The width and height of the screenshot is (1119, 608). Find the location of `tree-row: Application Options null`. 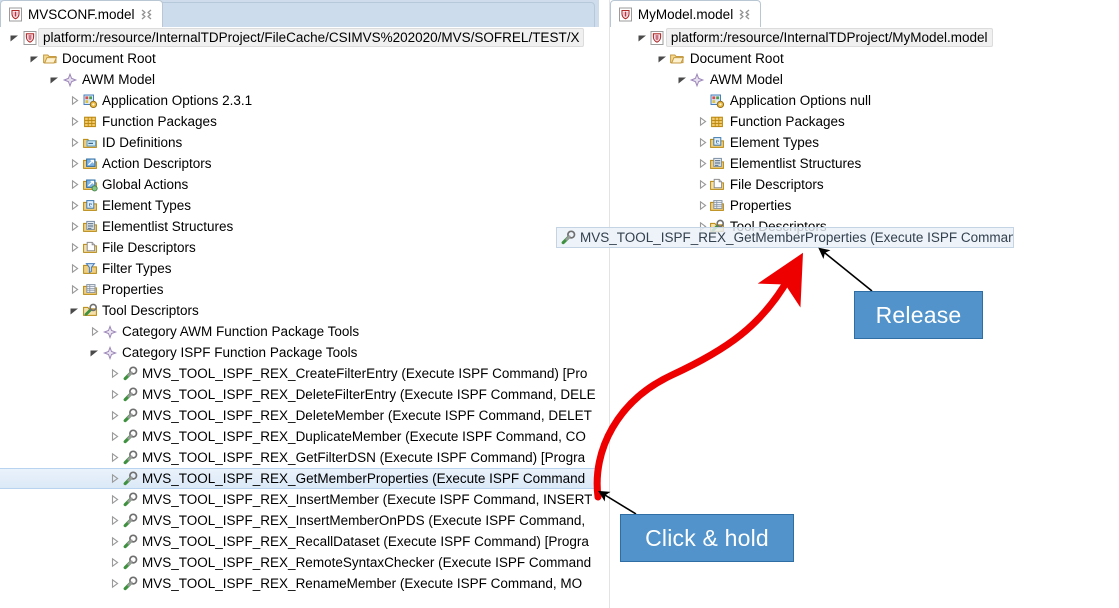

tree-row: Application Options null is located at coordinates (864, 100).